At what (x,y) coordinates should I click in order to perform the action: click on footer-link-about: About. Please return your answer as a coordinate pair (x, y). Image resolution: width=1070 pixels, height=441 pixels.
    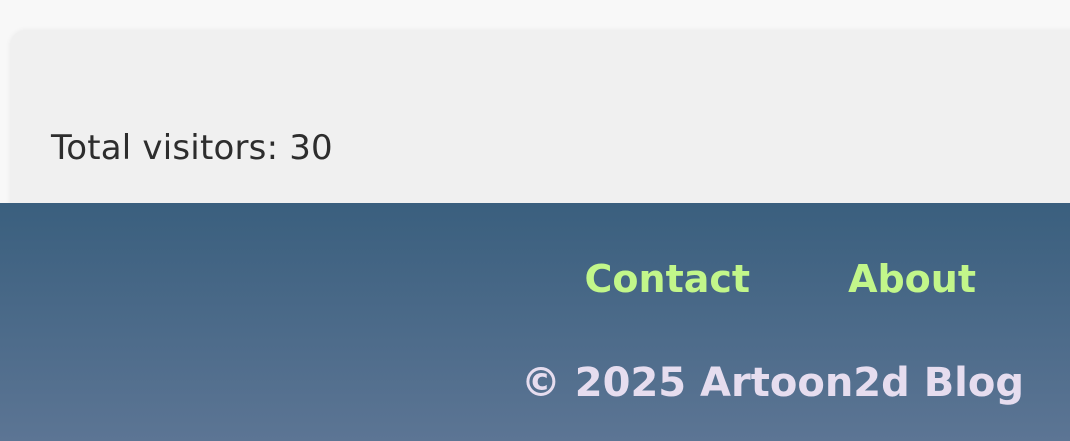
    Looking at the image, I should click on (912, 279).